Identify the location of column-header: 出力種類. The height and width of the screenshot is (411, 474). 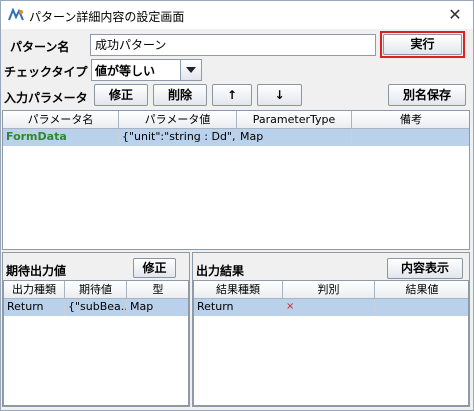
(34, 290).